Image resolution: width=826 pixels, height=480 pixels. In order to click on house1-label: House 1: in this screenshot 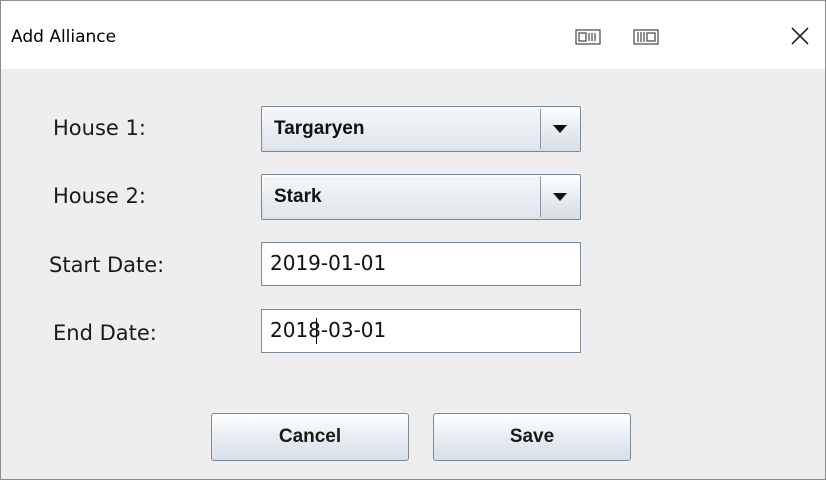, I will do `click(99, 128)`.